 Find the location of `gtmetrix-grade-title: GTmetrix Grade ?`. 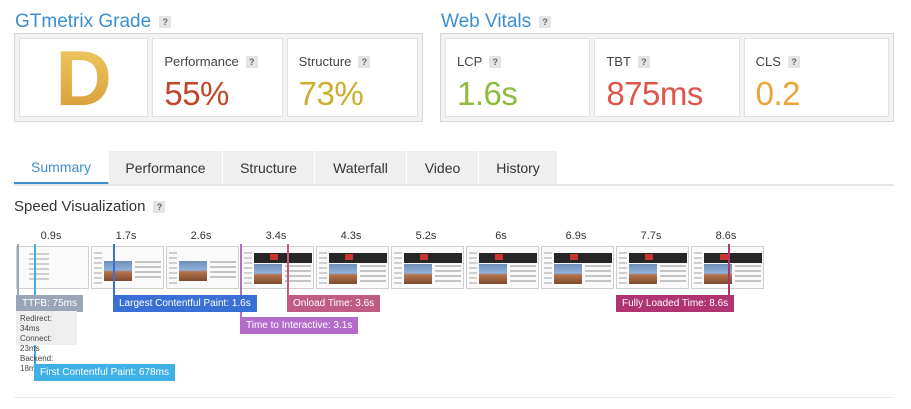

gtmetrix-grade-title: GTmetrix Grade ? is located at coordinates (93, 22).